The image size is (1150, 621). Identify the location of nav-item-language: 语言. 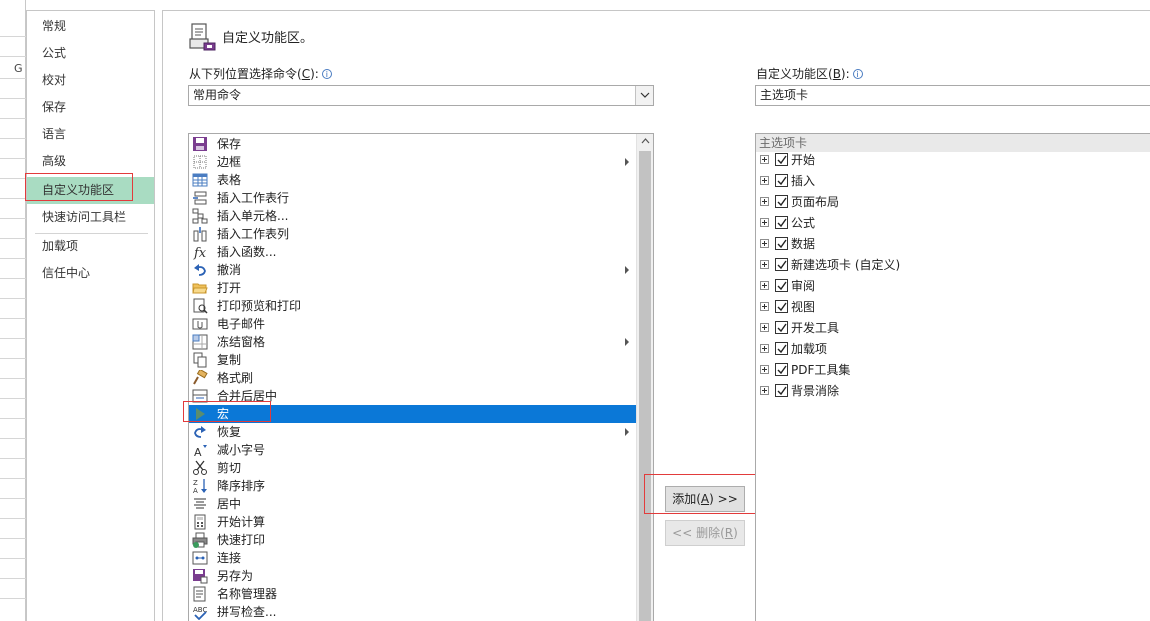
(90, 134).